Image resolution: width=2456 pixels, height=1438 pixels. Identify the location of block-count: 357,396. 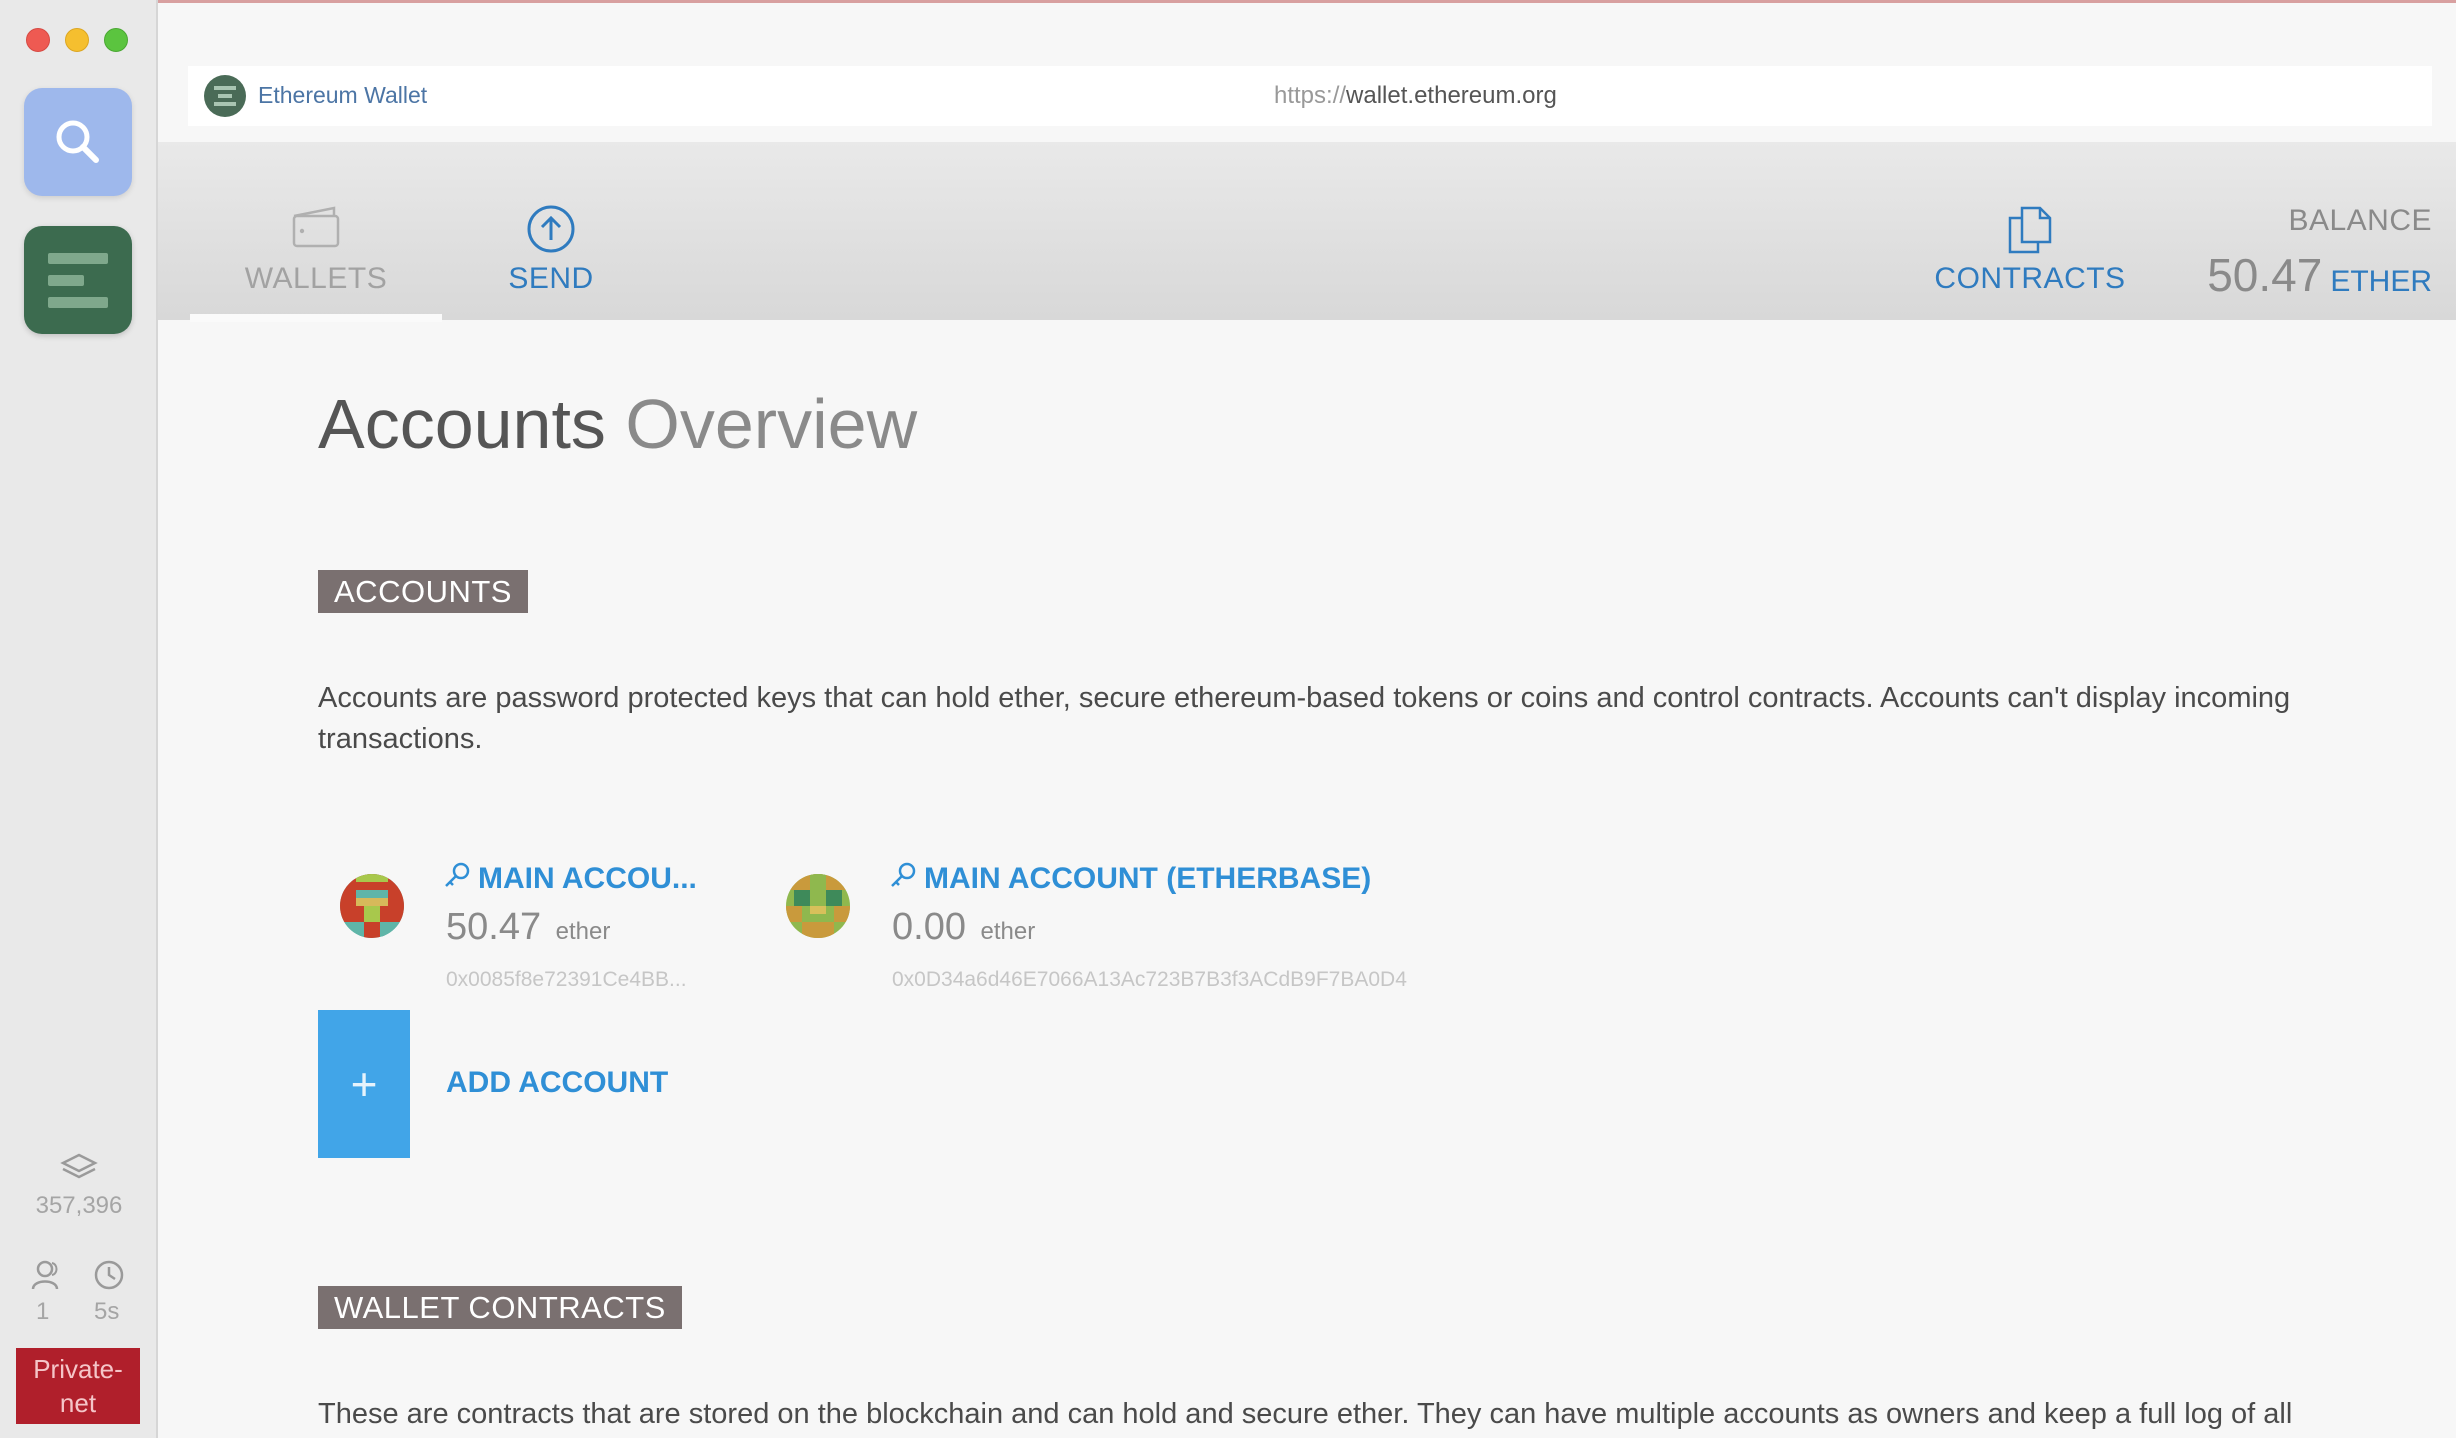
(79, 1205).